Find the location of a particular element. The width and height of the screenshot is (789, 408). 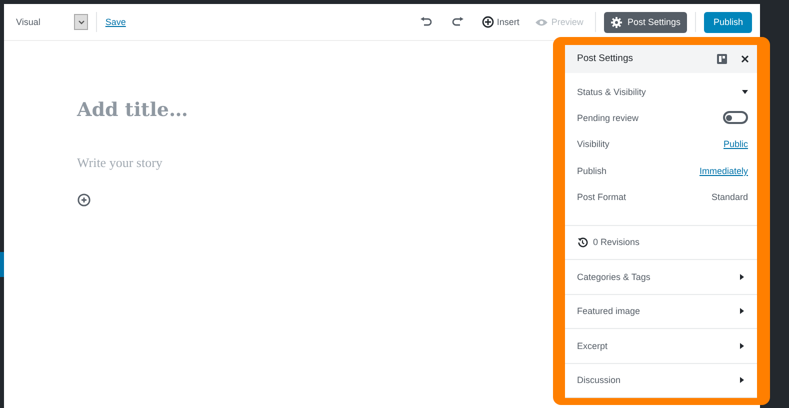

setting-value: Standard is located at coordinates (729, 197).